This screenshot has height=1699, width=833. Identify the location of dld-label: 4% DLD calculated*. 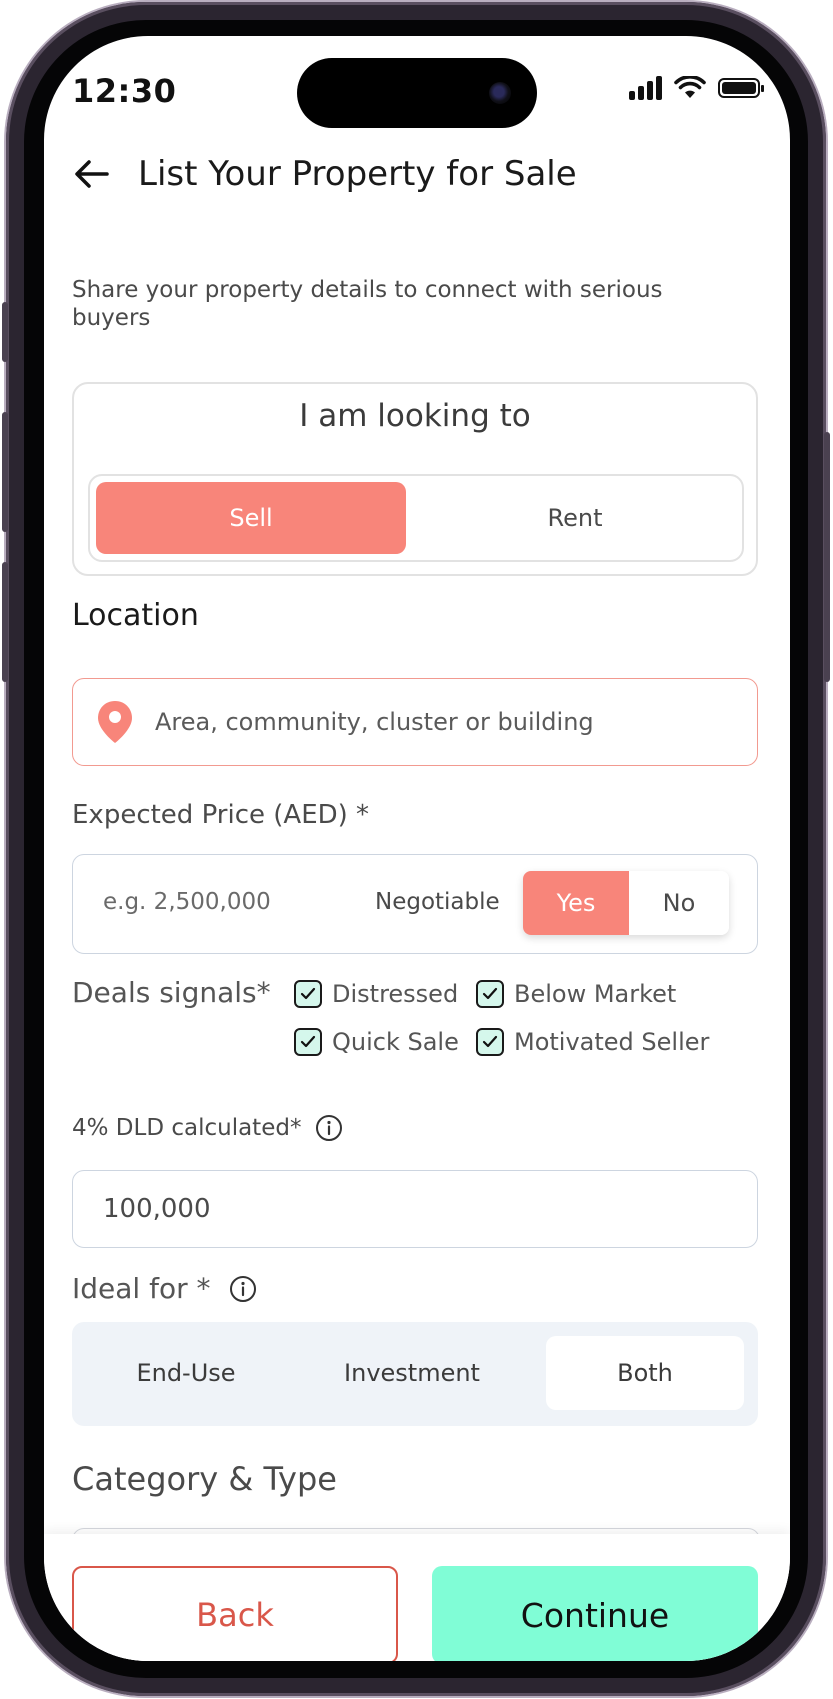
(187, 1128).